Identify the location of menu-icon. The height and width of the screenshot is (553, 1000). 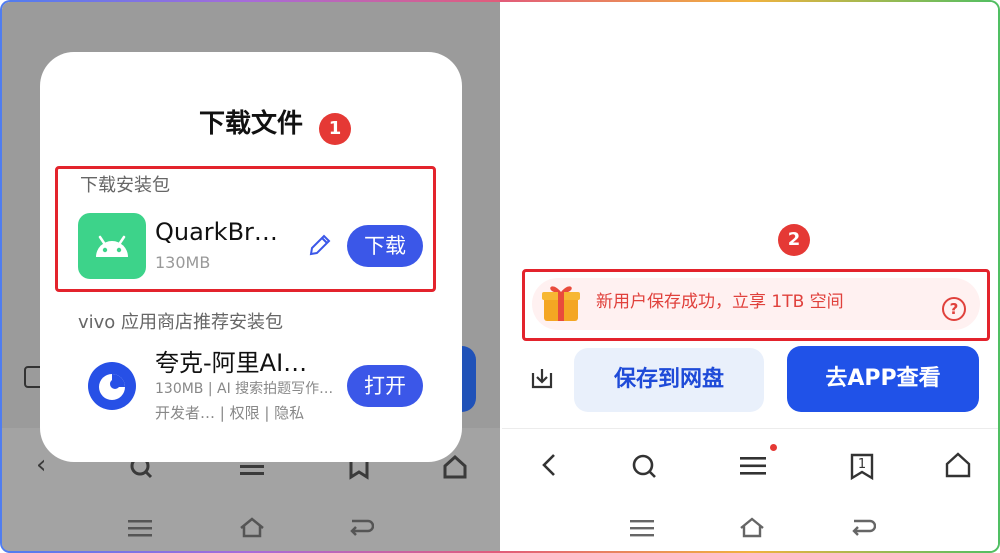
(753, 466).